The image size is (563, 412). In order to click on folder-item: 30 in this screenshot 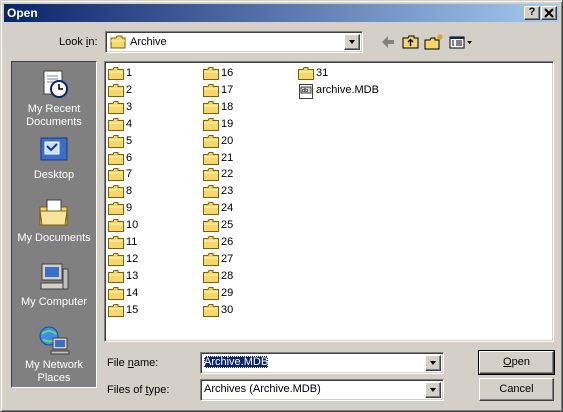, I will do `click(218, 310)`.